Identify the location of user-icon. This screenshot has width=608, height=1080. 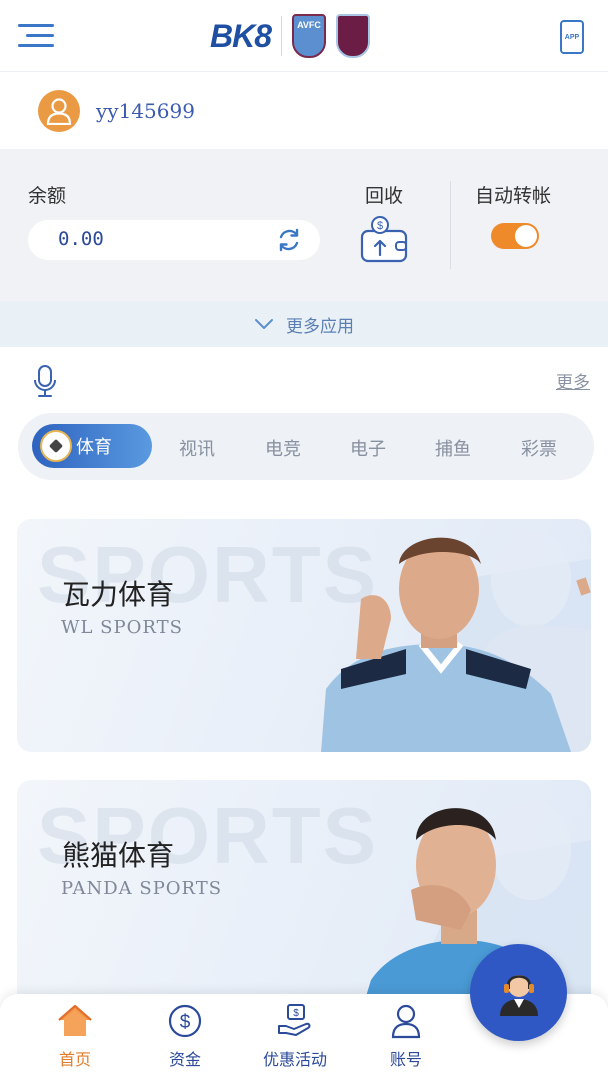
(406, 1021).